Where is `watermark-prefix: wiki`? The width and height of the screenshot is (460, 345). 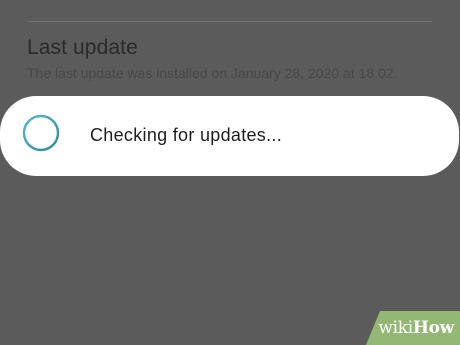 watermark-prefix: wiki is located at coordinates (395, 328).